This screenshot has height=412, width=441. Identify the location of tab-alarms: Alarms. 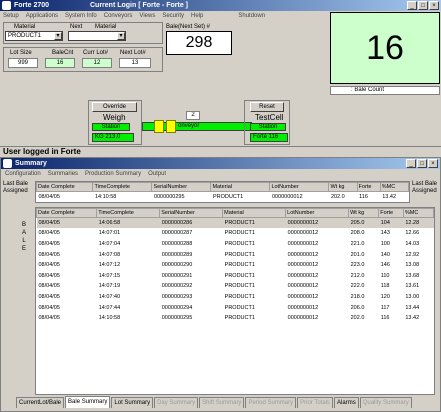
(346, 402).